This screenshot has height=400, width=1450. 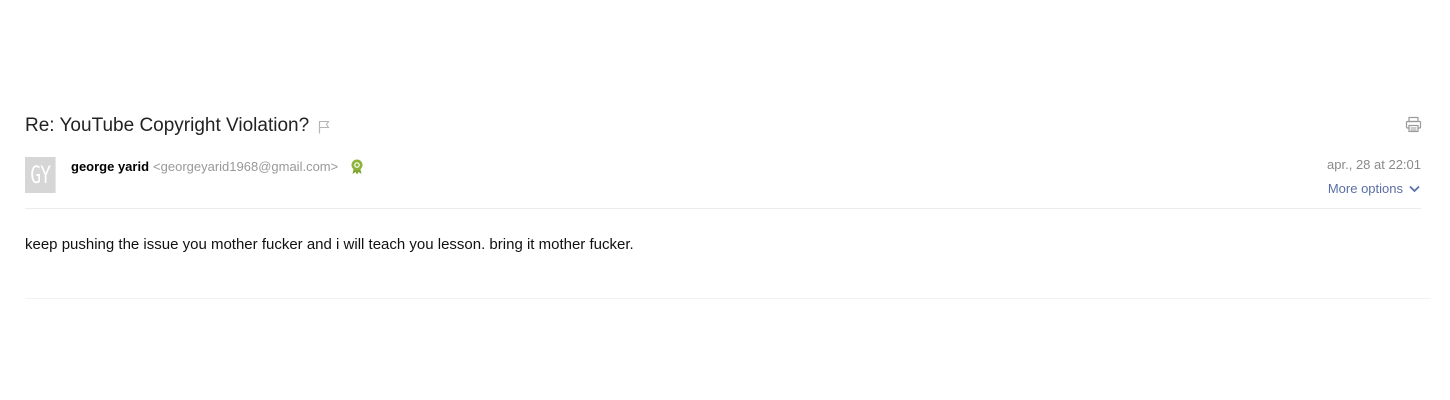 What do you see at coordinates (110, 166) in the screenshot?
I see `sender-name: george yarid` at bounding box center [110, 166].